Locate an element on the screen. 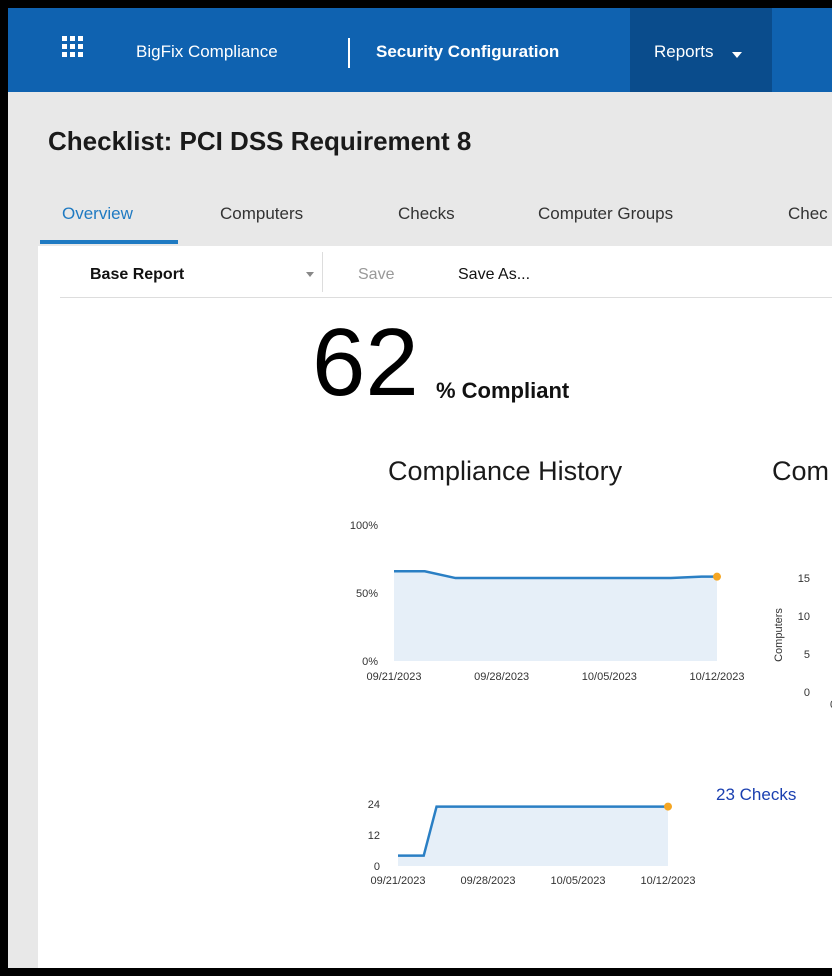  y-tick-label: 15 is located at coordinates (804, 579).